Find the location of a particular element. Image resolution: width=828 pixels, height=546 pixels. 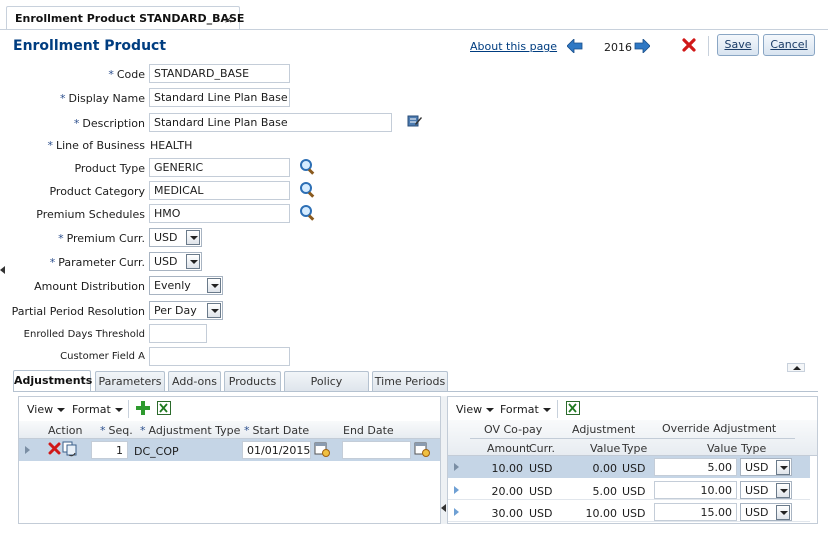

col-group-adjustment: Adjustment is located at coordinates (604, 429).